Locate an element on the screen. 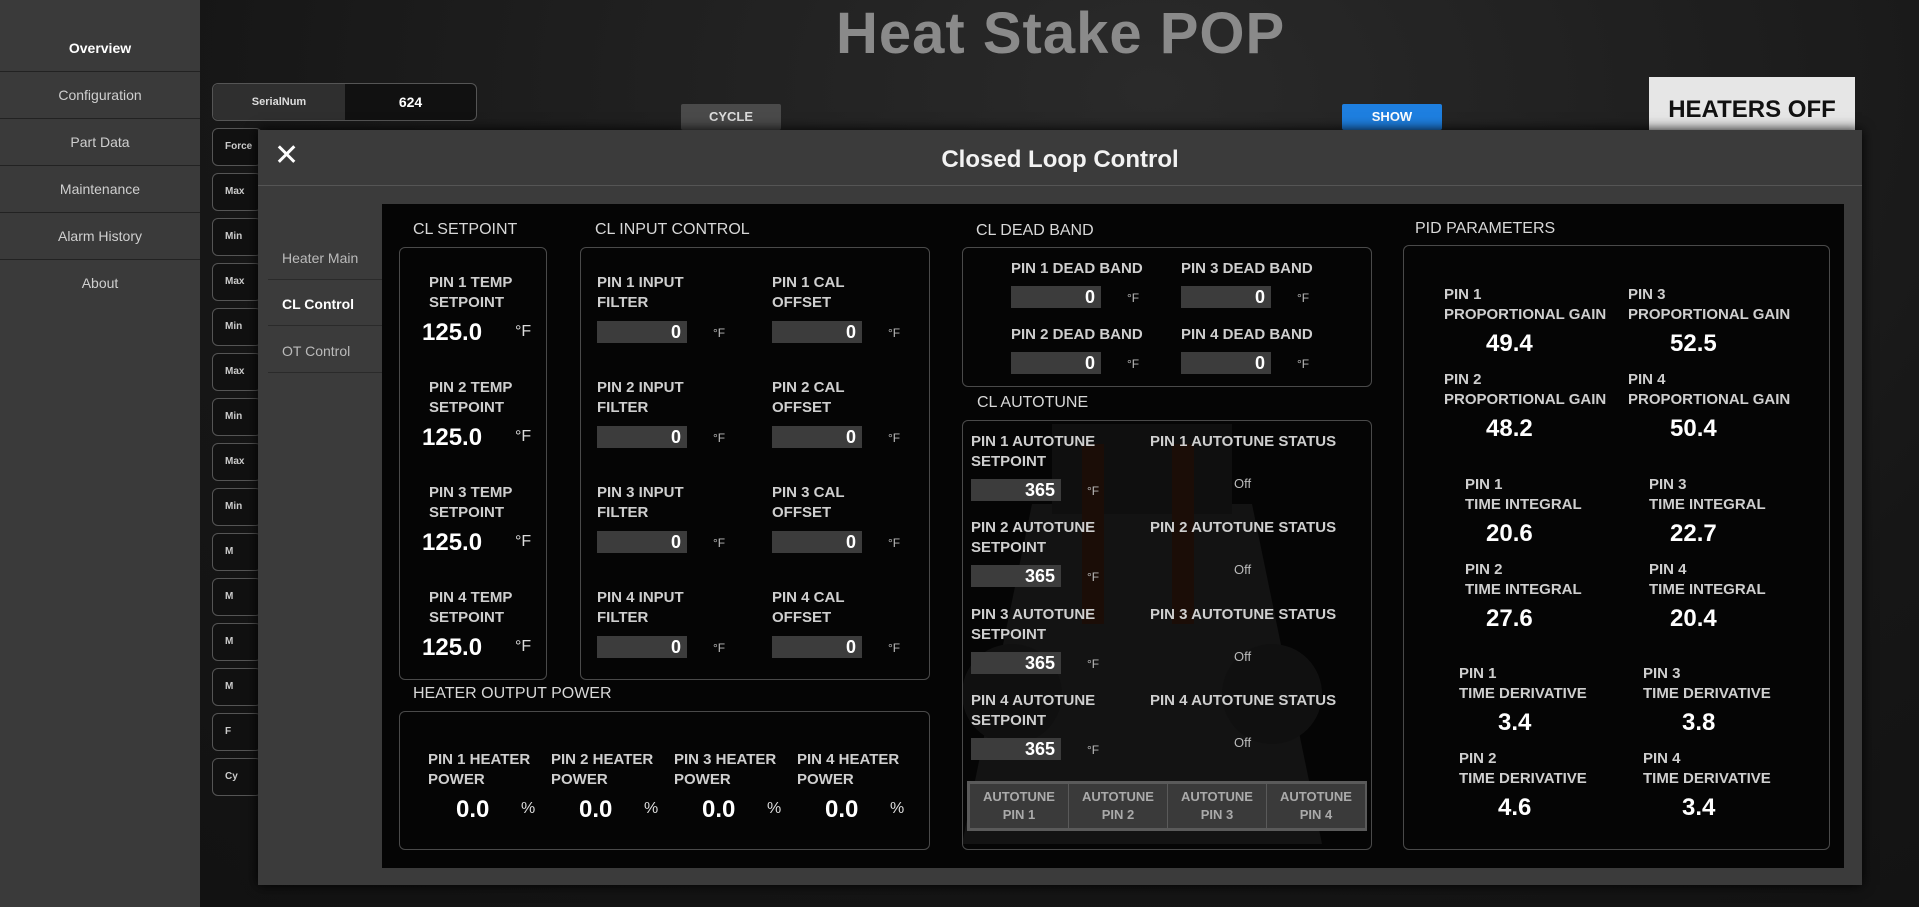  pin1-time-derivative-label: PIN 1 is located at coordinates (1478, 673).